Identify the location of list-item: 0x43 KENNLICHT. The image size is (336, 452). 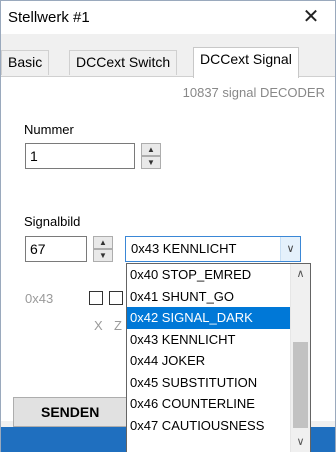
(209, 340).